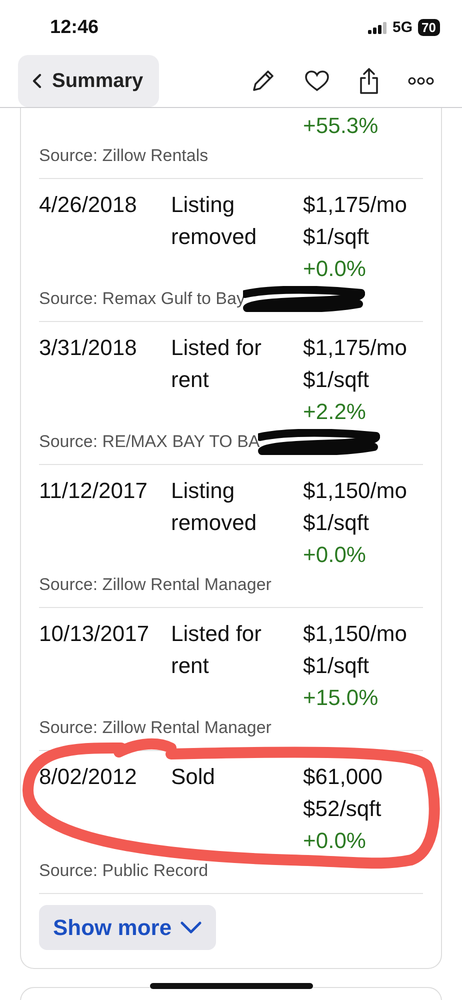 The height and width of the screenshot is (1000, 462). I want to click on source-label: Source: Public Record, so click(123, 871).